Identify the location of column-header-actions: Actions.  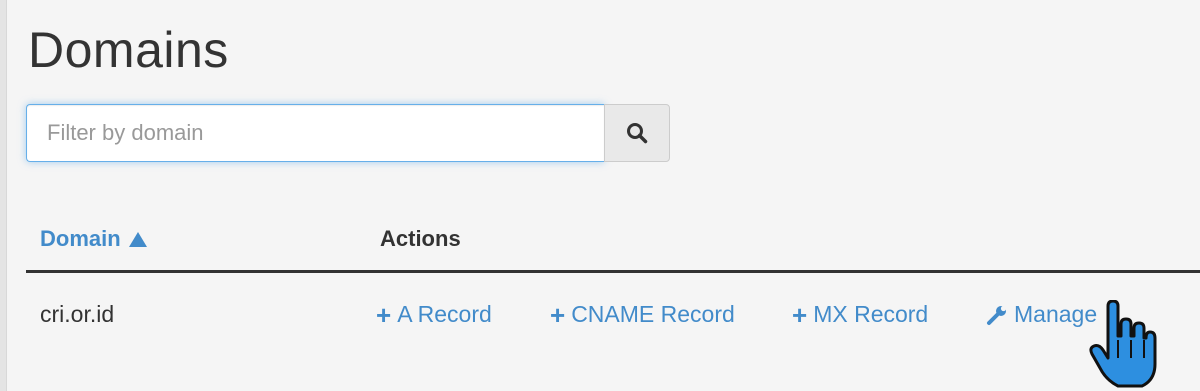
(420, 238).